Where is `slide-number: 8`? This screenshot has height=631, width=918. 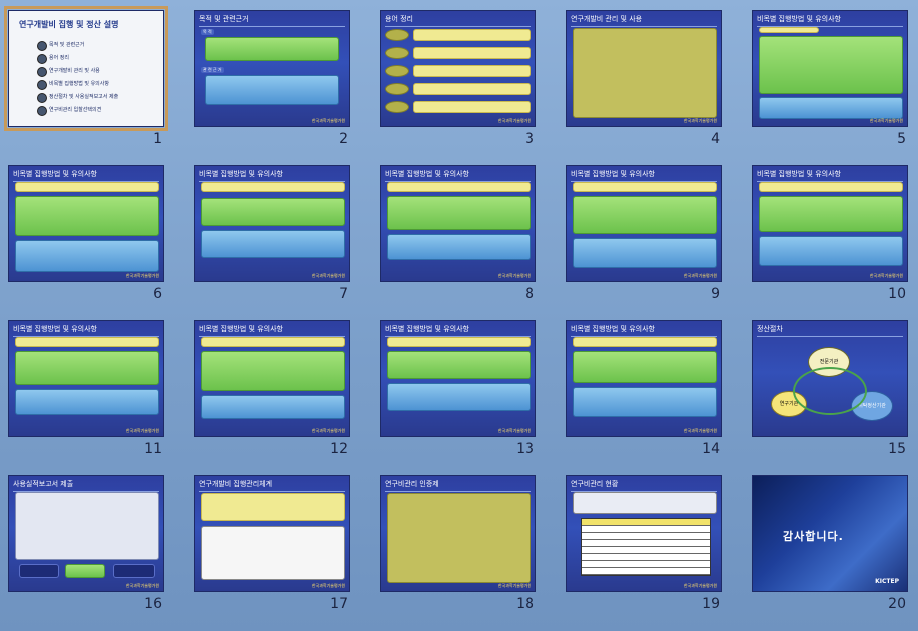
slide-number: 8 is located at coordinates (529, 294).